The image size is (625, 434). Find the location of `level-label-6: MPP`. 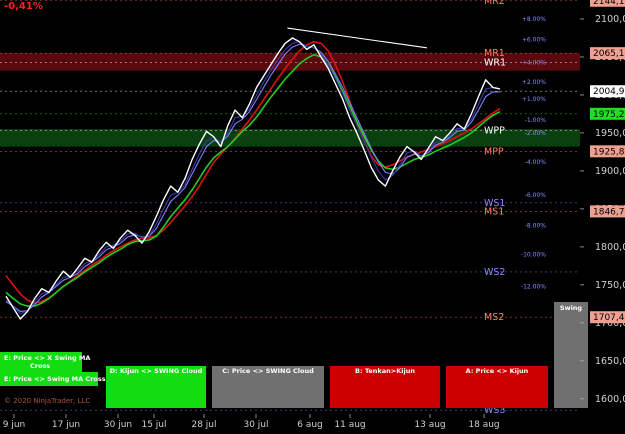

level-label-6: MPP is located at coordinates (494, 151).